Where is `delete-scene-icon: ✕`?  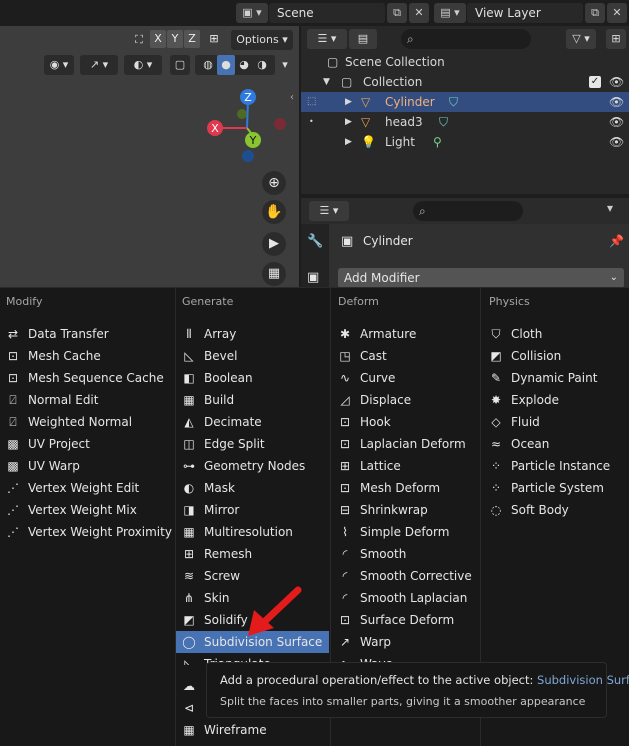
delete-scene-icon: ✕ is located at coordinates (419, 13).